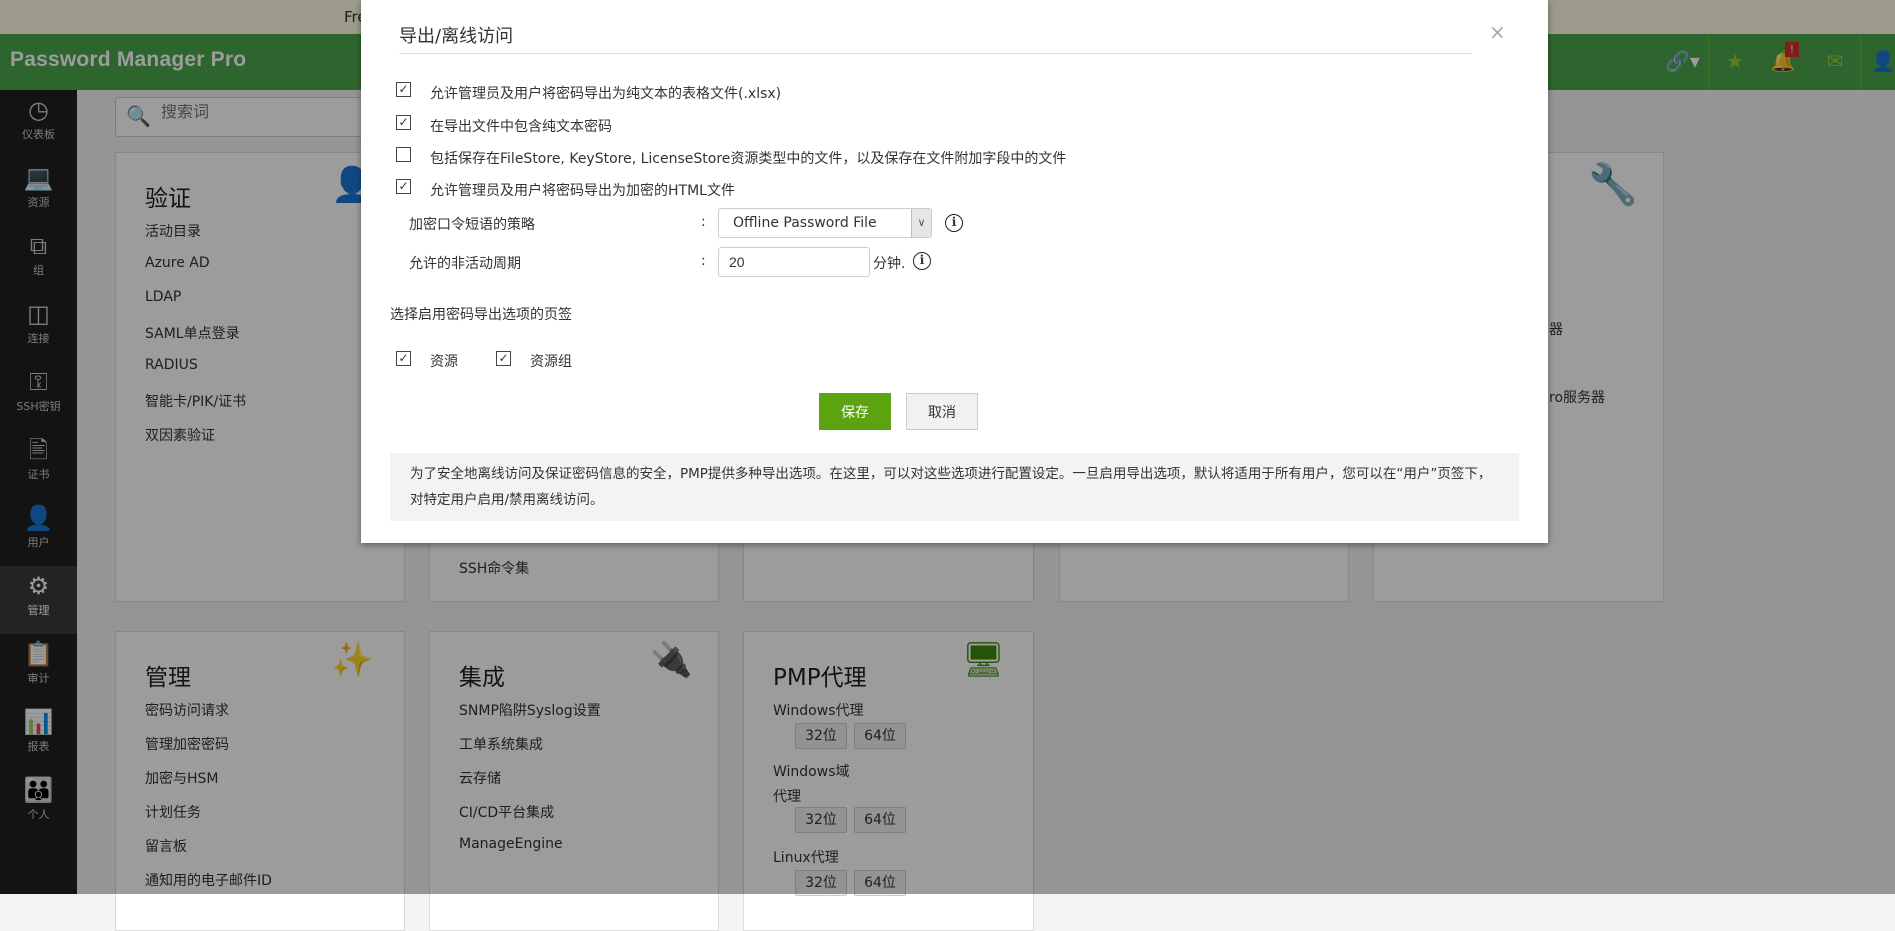 The image size is (1895, 931). What do you see at coordinates (1497, 32) in the screenshot?
I see `close-icon: ×` at bounding box center [1497, 32].